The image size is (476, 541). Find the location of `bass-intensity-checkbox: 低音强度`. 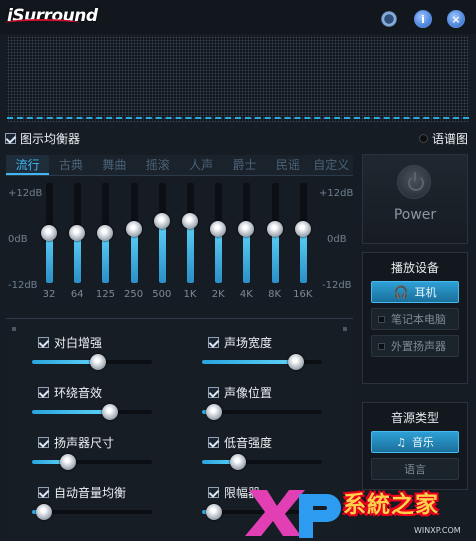

bass-intensity-checkbox: 低音强度 is located at coordinates (240, 442).